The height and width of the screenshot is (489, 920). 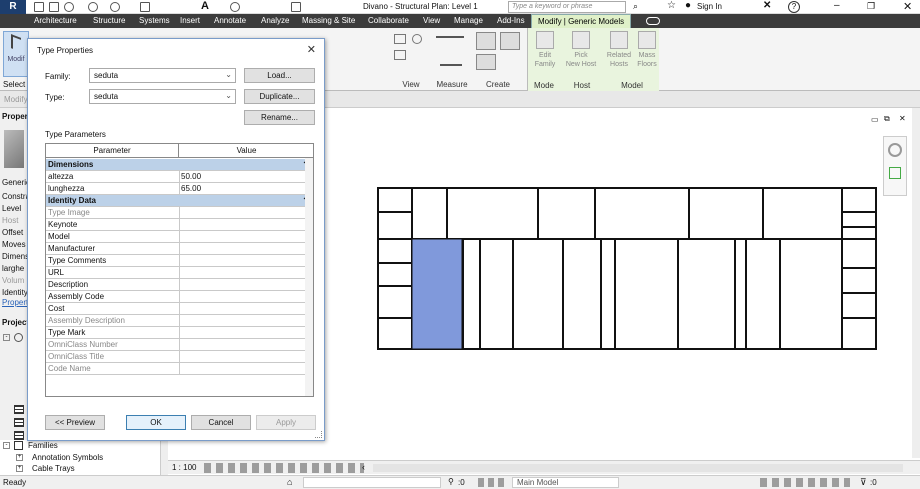 I want to click on sync-icon, so click(x=69, y=7).